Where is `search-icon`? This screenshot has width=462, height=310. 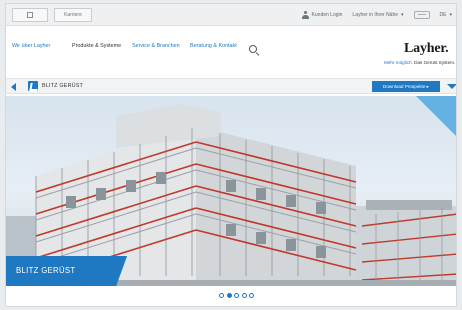
search-icon is located at coordinates (253, 49).